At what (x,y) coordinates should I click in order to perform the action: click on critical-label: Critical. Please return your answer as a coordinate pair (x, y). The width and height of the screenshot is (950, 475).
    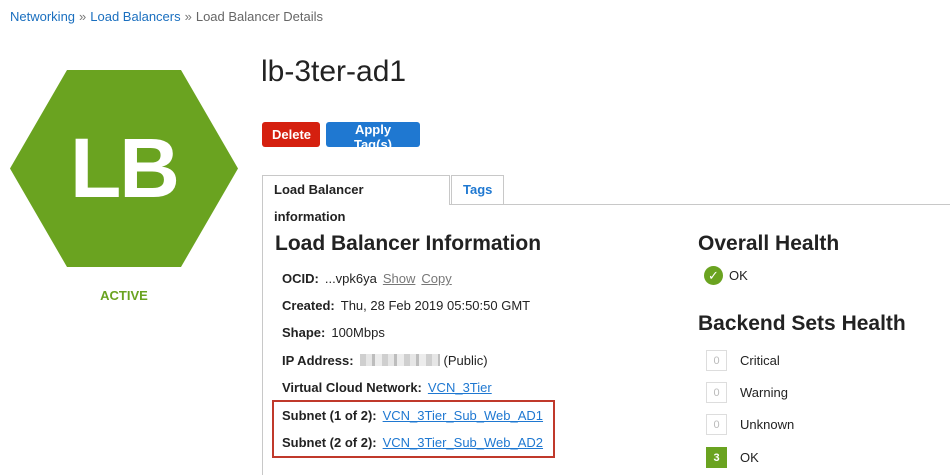
    Looking at the image, I should click on (760, 360).